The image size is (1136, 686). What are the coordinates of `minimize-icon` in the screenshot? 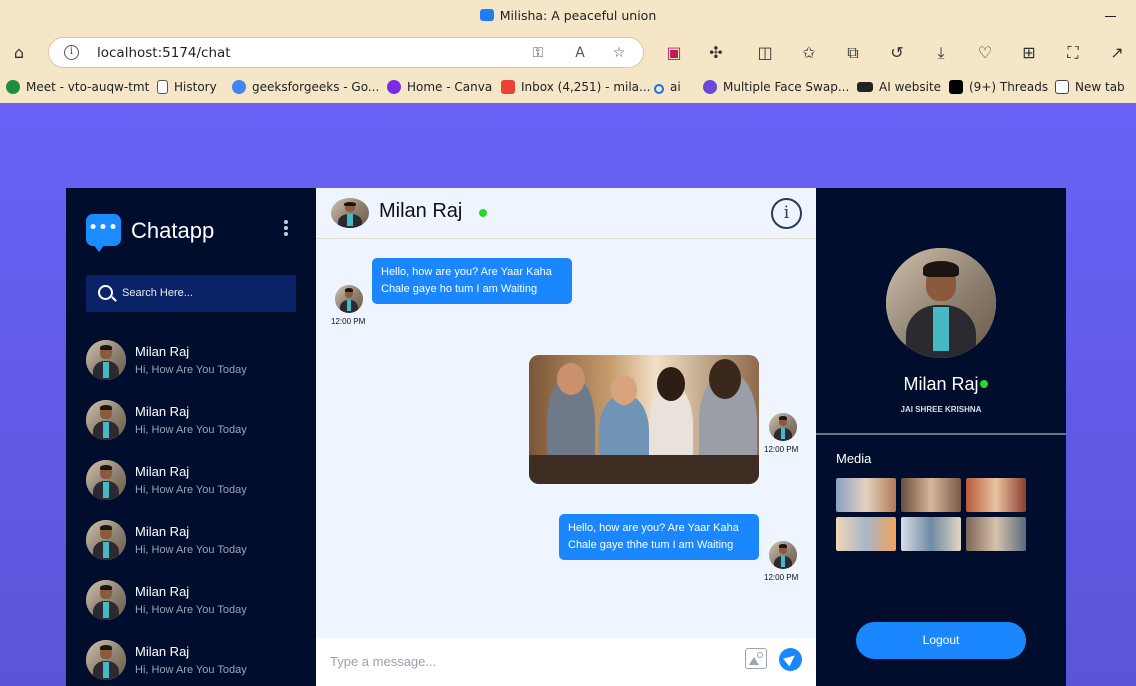 It's located at (1110, 16).